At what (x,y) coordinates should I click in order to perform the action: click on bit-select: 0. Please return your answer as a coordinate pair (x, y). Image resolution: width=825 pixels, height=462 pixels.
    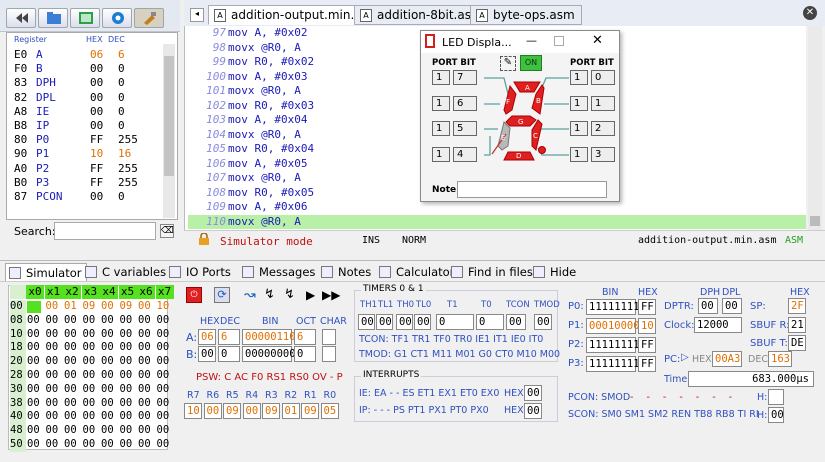
    Looking at the image, I should click on (603, 77).